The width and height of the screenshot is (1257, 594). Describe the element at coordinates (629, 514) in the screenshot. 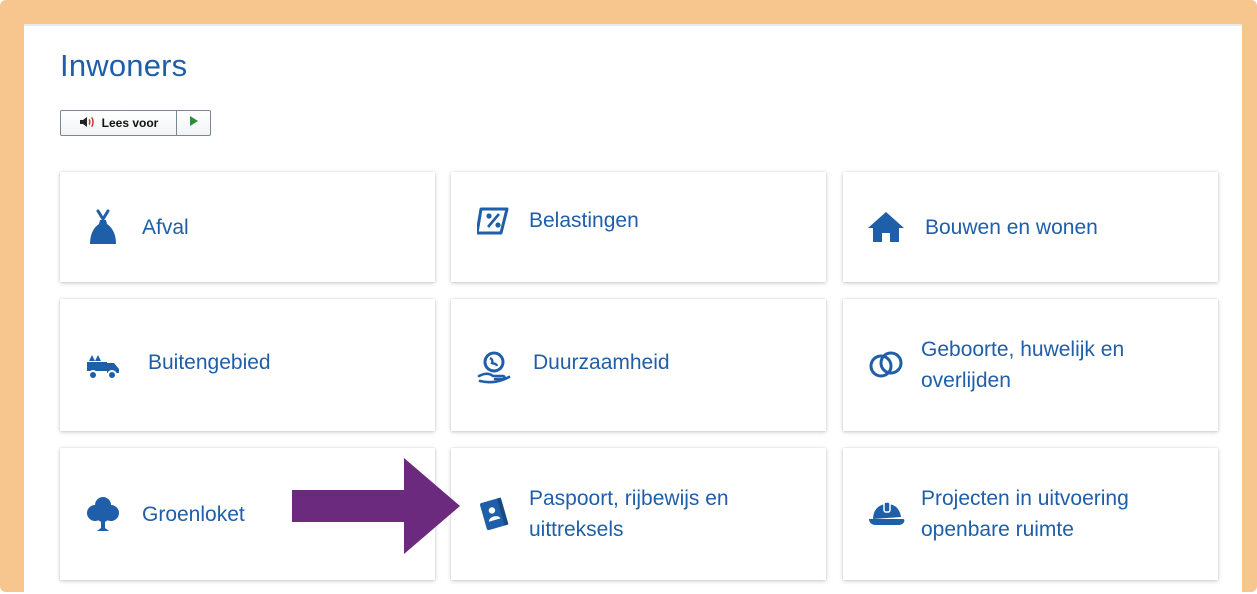

I see `tile-label: Paspoort, rijbewijs en uittreksels` at that location.